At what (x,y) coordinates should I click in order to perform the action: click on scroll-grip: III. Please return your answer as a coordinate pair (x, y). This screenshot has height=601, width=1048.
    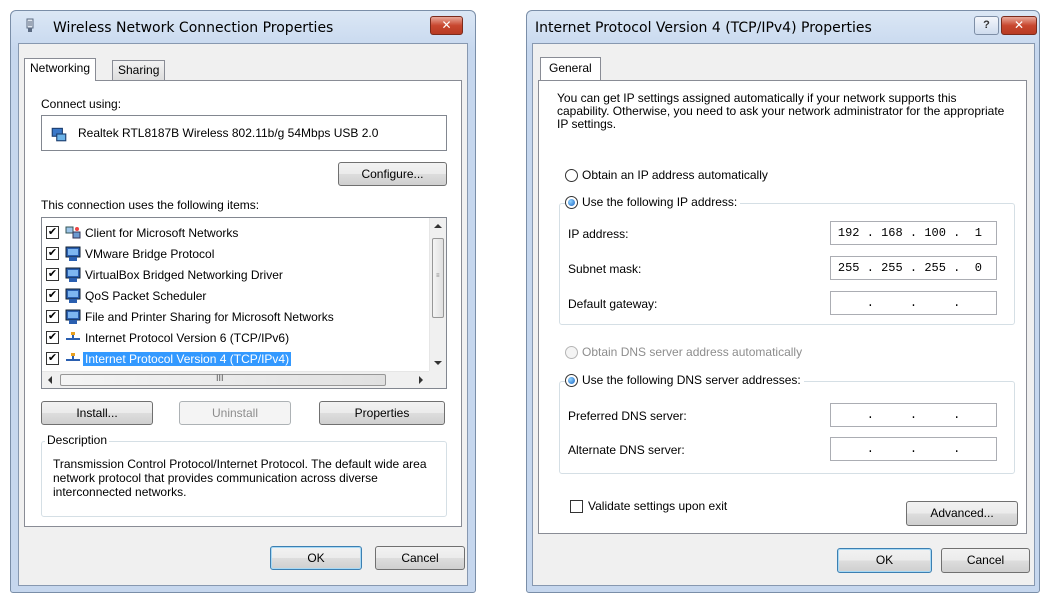
    Looking at the image, I should click on (220, 378).